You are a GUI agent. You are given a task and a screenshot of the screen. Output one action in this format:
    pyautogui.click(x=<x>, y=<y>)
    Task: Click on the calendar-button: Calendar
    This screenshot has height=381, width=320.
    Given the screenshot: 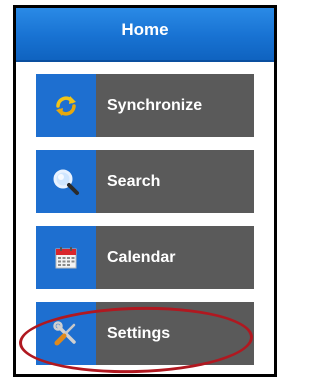 What is the action you would take?
    pyautogui.click(x=145, y=257)
    